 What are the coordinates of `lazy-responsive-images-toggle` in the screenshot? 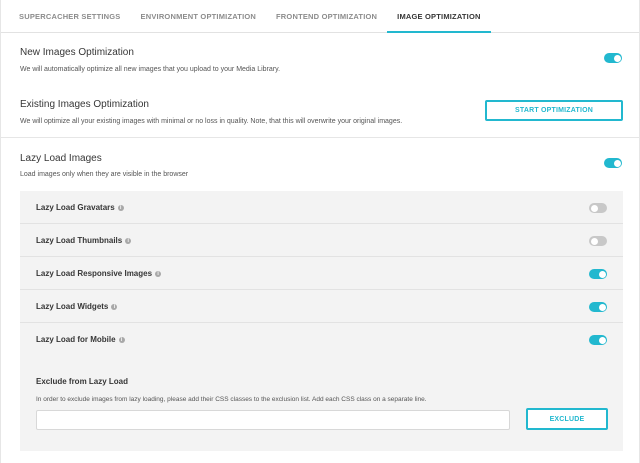 It's located at (598, 274).